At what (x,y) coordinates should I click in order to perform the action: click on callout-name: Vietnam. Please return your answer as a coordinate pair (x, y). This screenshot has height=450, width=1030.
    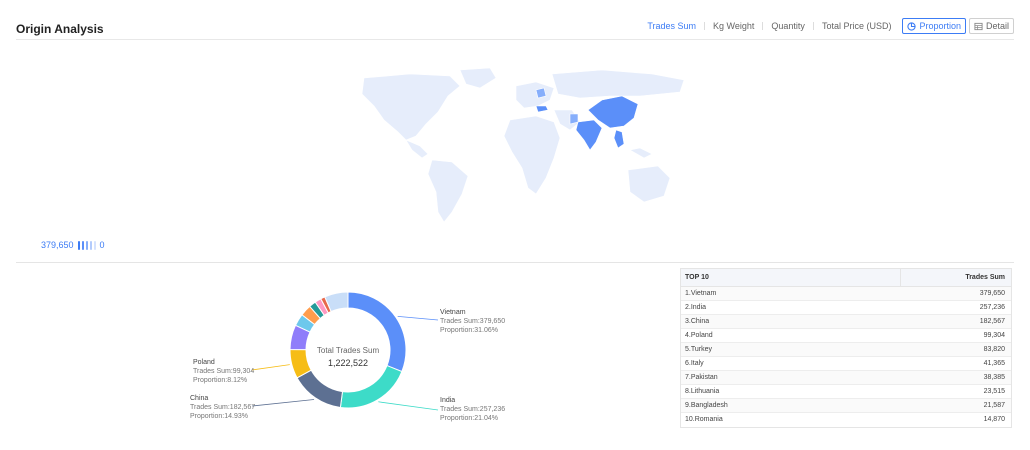
    Looking at the image, I should click on (453, 312).